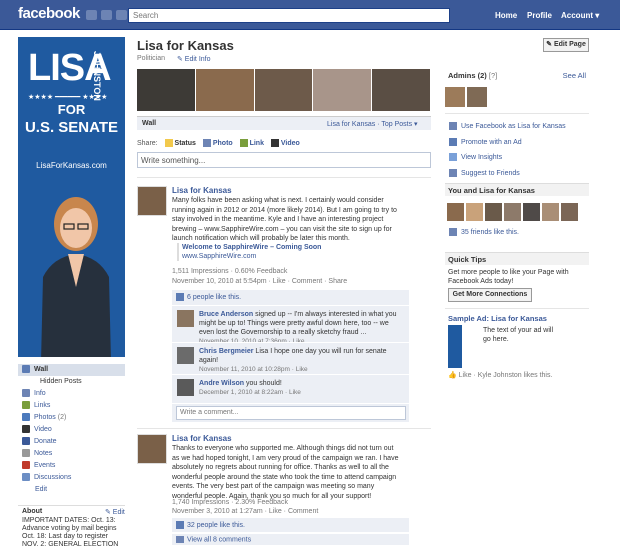 The image size is (620, 549). What do you see at coordinates (484, 173) in the screenshot?
I see `suggest-friends-link: Suggest to Friends` at bounding box center [484, 173].